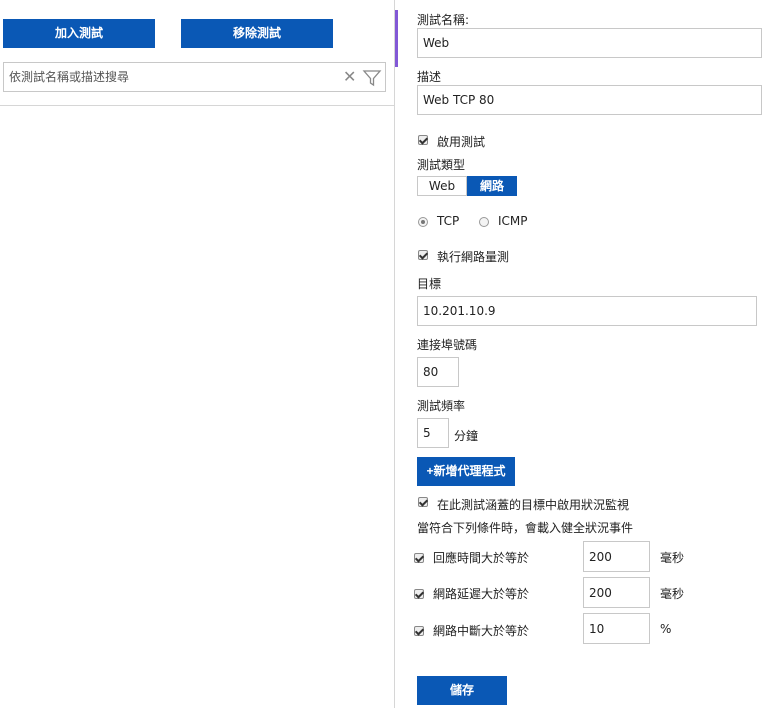 This screenshot has height=708, width=767. What do you see at coordinates (443, 20) in the screenshot?
I see `test-name-label: 測試名稱:` at bounding box center [443, 20].